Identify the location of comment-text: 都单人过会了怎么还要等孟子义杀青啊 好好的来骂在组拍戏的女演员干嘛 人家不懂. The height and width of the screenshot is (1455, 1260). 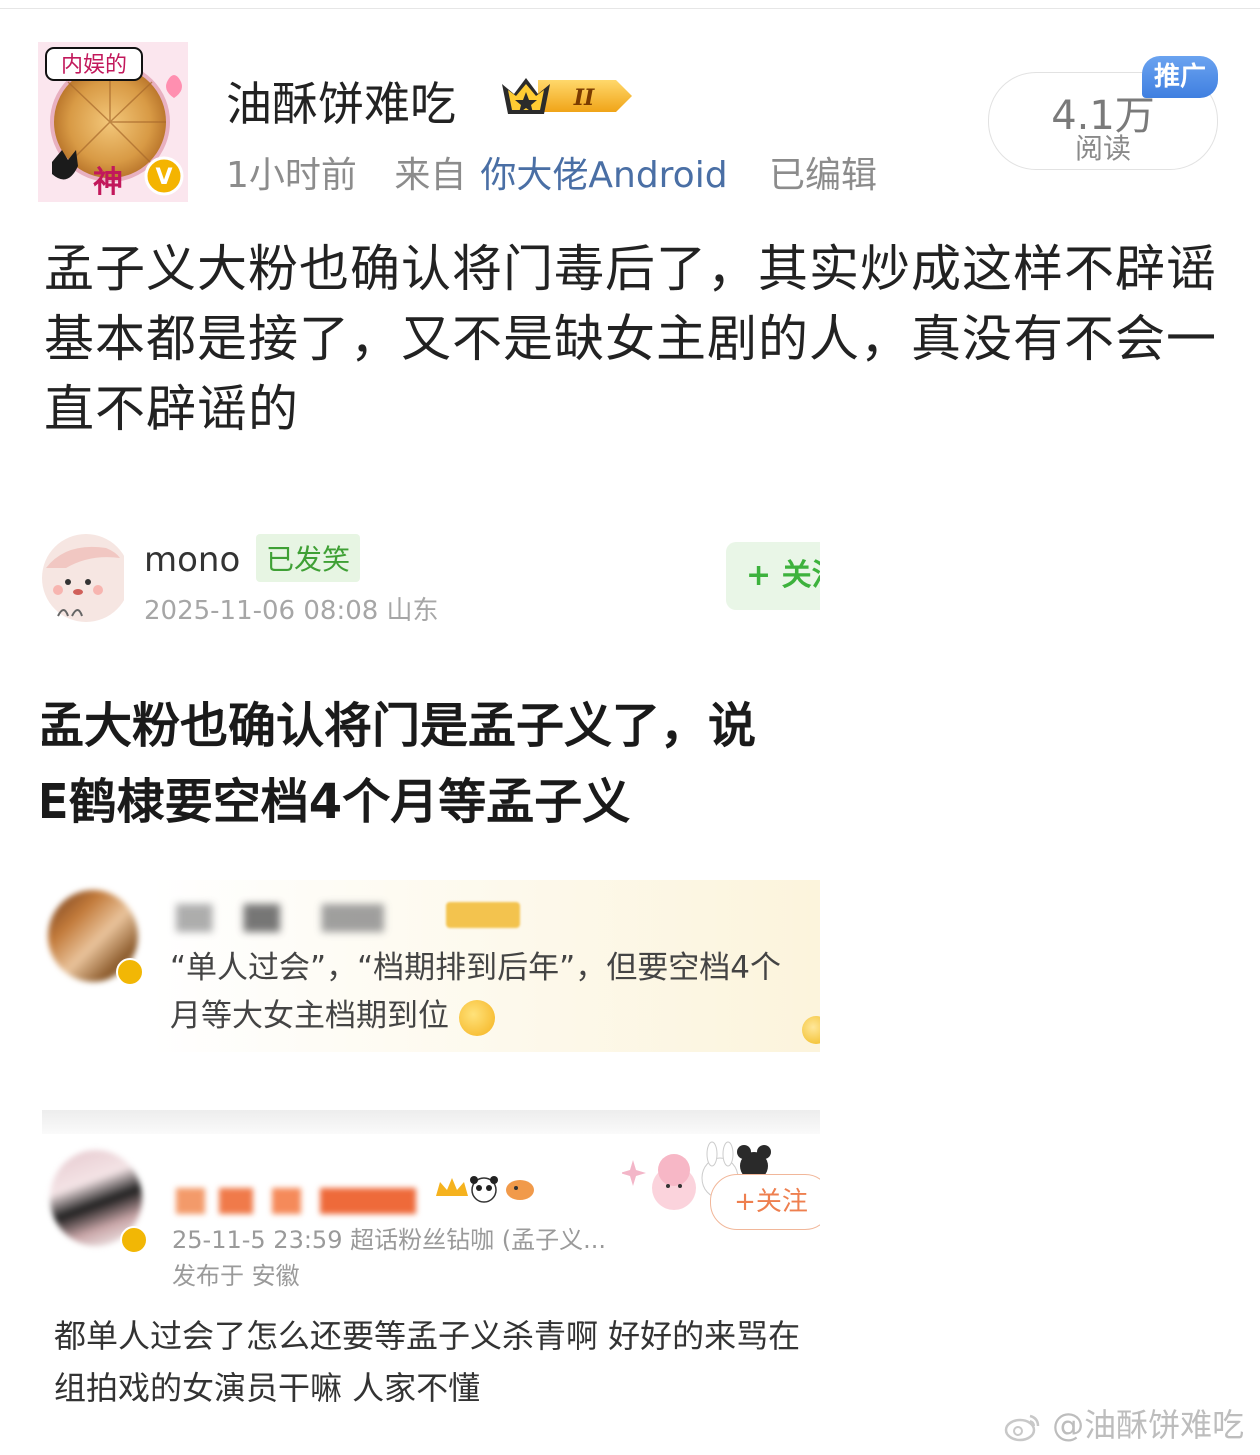
(427, 1362).